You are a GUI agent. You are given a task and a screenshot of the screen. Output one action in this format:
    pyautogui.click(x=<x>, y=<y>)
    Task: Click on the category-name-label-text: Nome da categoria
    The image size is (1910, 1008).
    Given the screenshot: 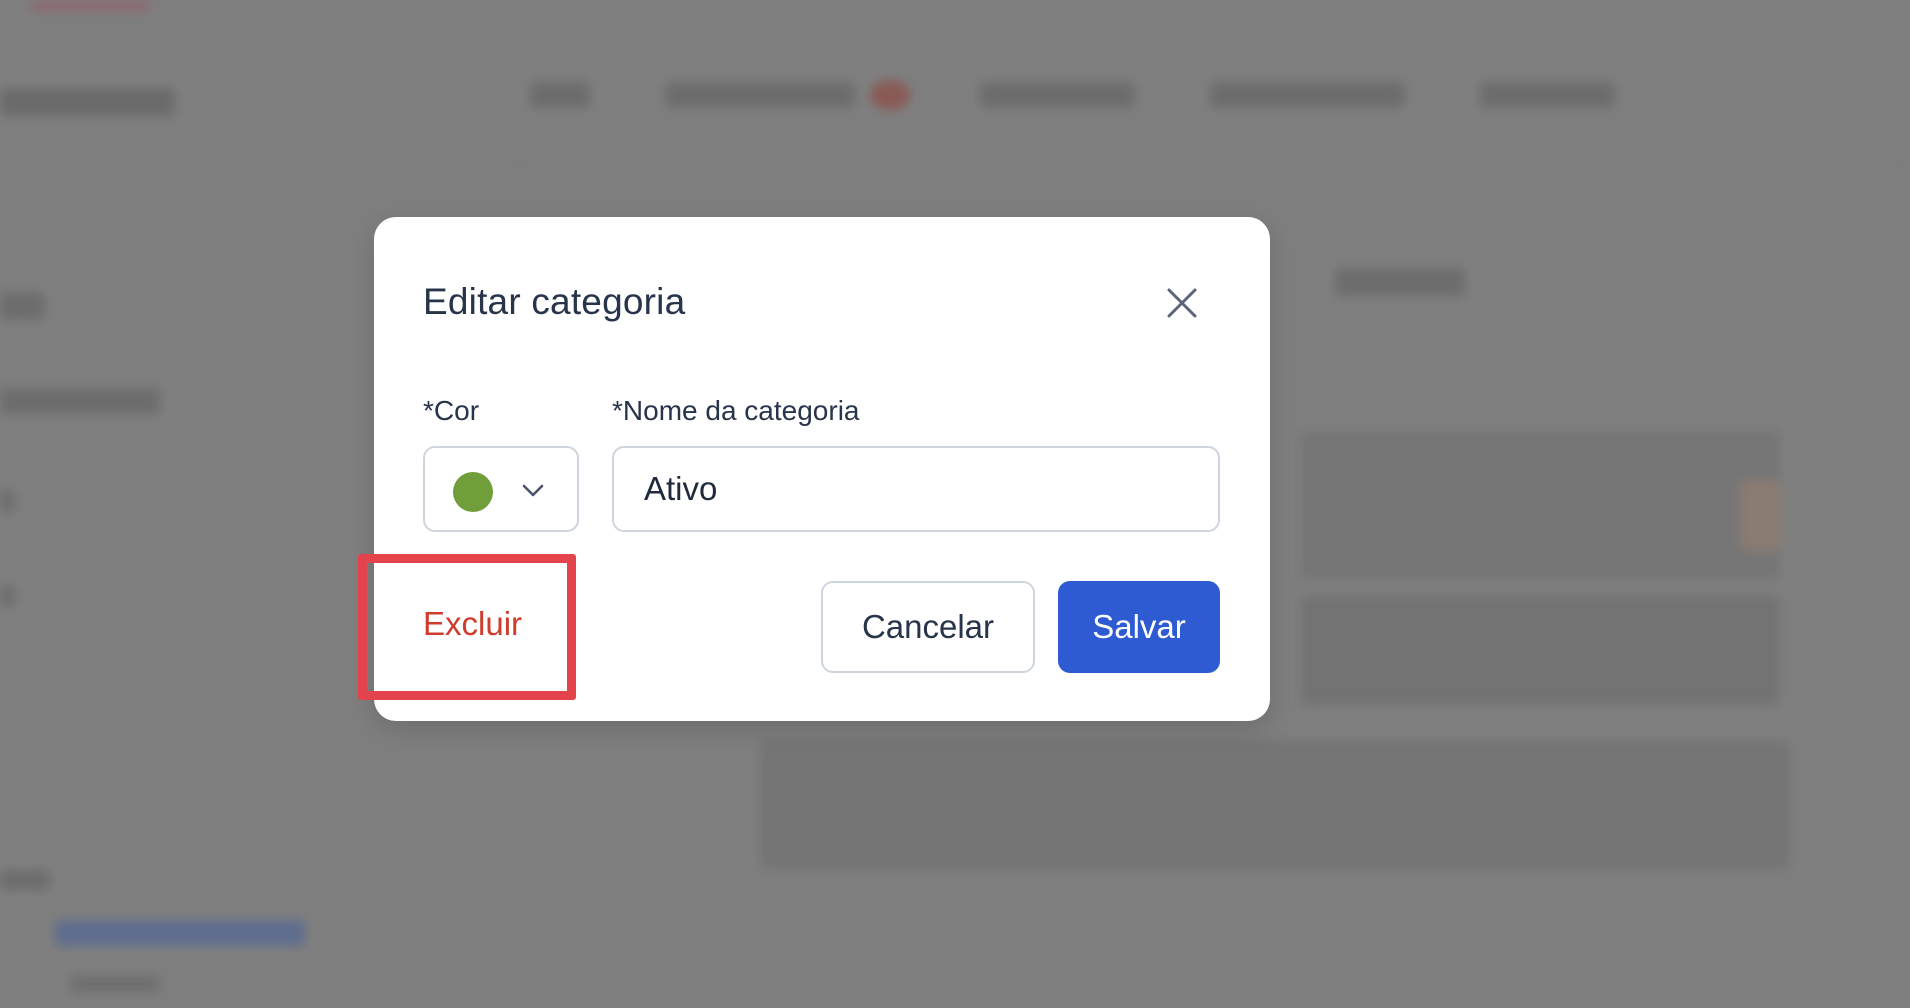 What is the action you would take?
    pyautogui.click(x=741, y=410)
    